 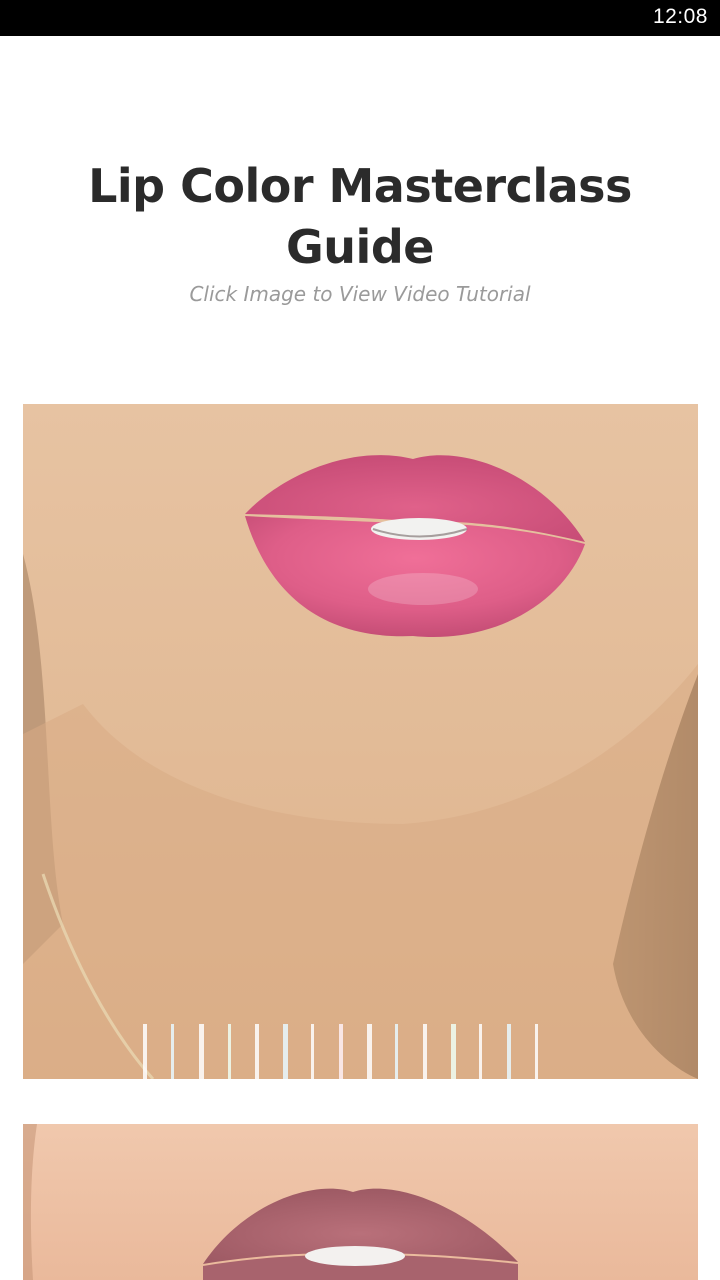 I want to click on status-bar: 12:08, so click(x=360, y=18).